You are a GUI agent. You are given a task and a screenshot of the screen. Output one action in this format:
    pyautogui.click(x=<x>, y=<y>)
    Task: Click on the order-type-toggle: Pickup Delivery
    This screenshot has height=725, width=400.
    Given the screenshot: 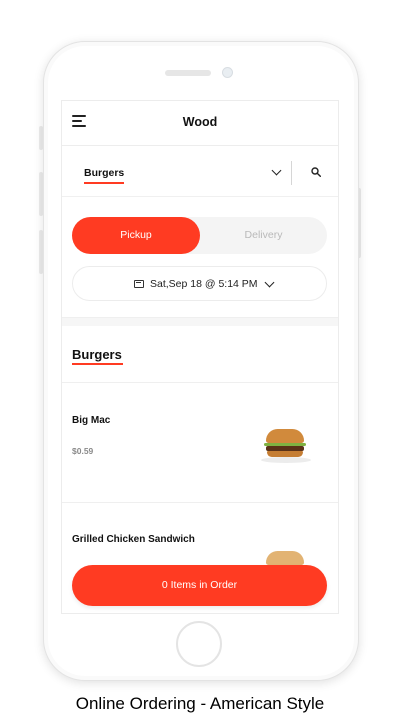 What is the action you would take?
    pyautogui.click(x=199, y=235)
    